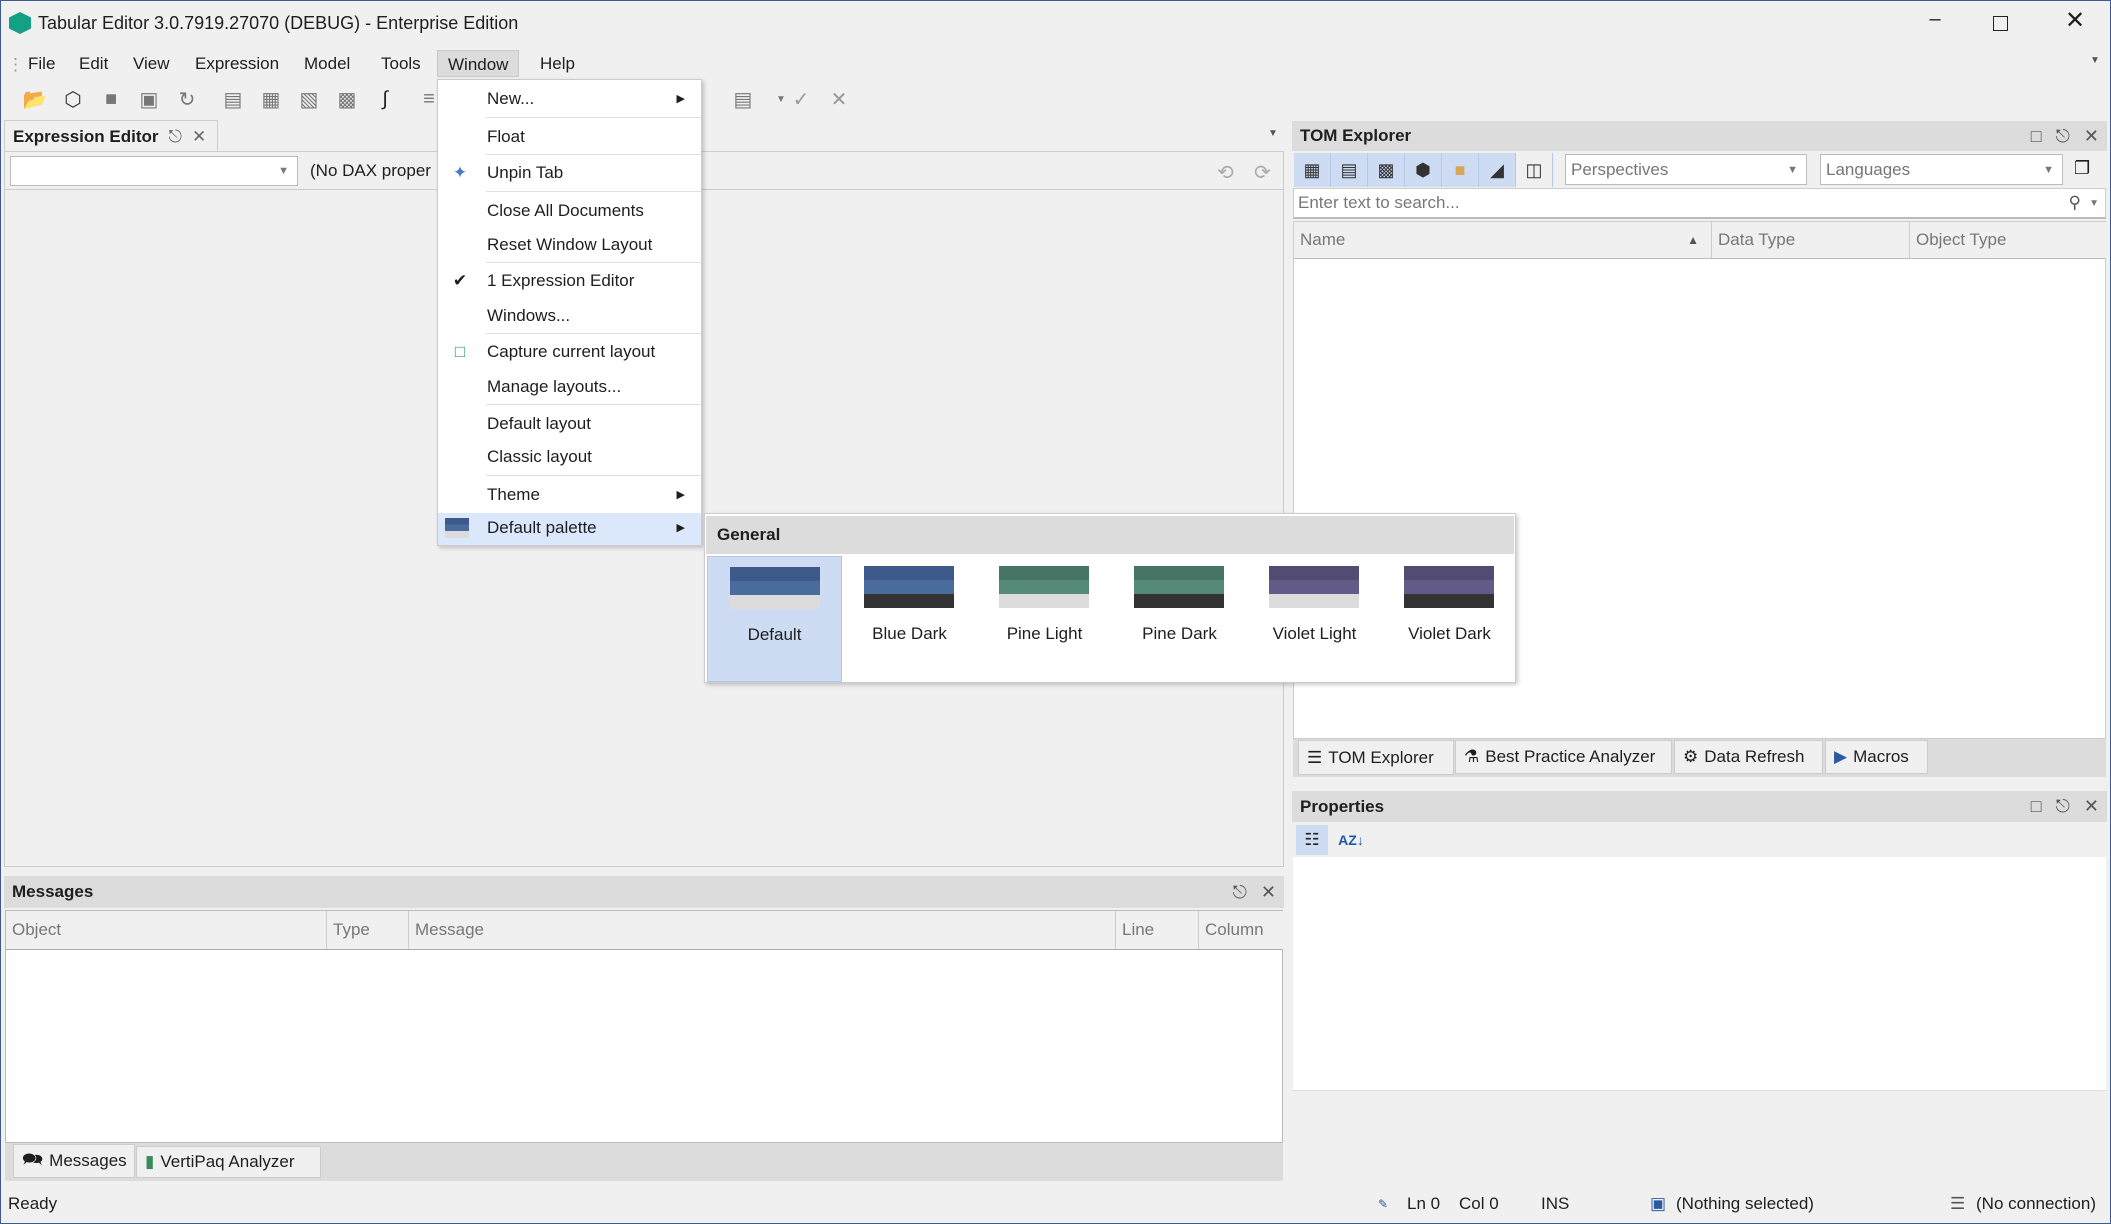 Image resolution: width=2111 pixels, height=1224 pixels. What do you see at coordinates (1811, 240) in the screenshot?
I see `column-data-type: Data Type` at bounding box center [1811, 240].